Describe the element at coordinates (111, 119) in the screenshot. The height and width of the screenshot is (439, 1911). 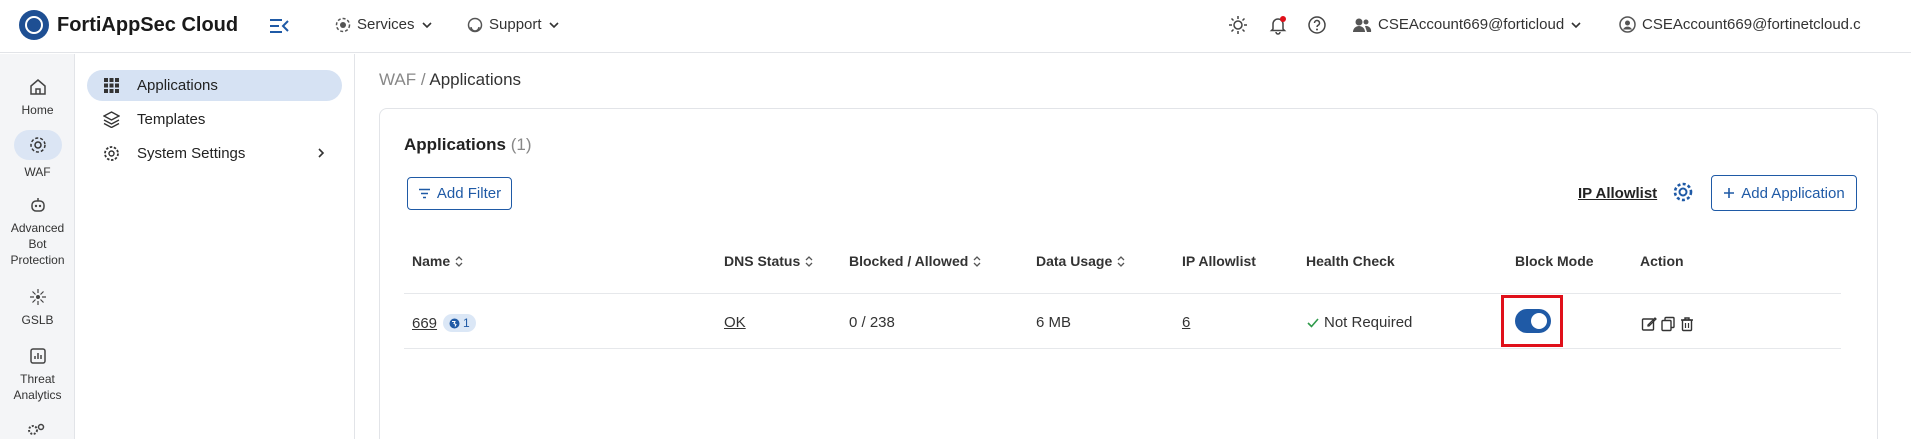
I see `layers-icon` at that location.